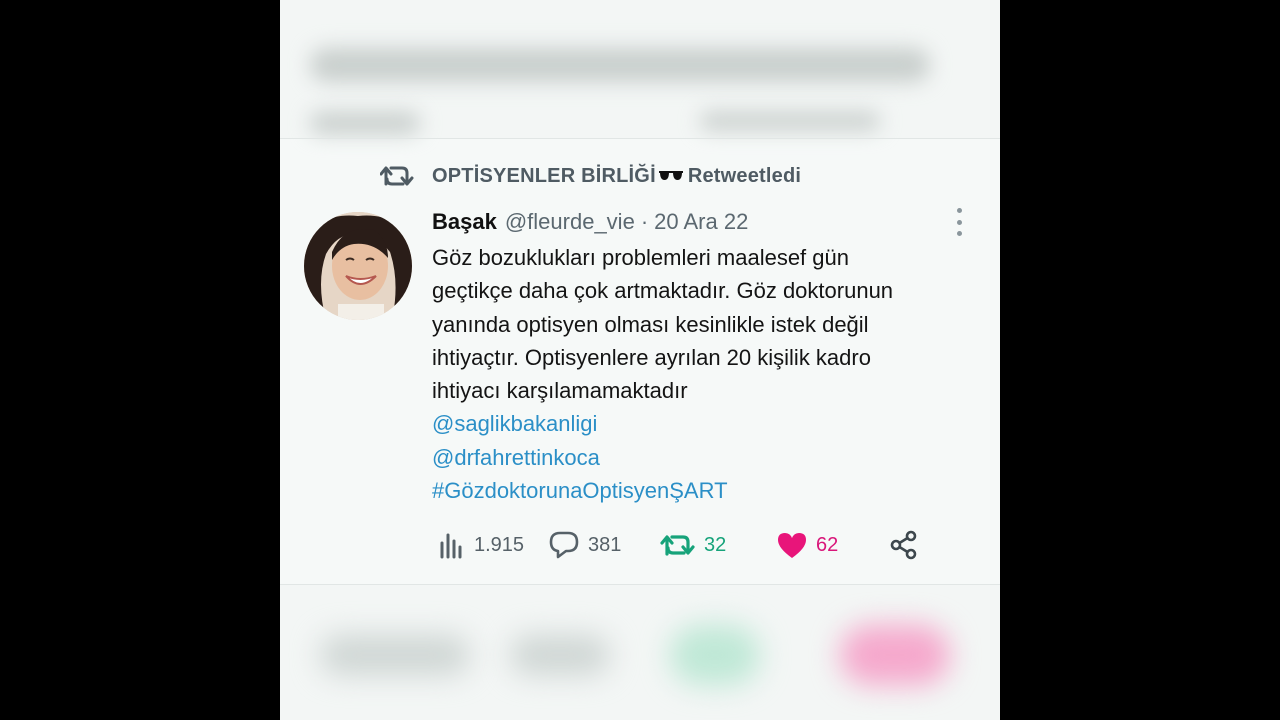 The image size is (1280, 720). What do you see at coordinates (715, 544) in the screenshot?
I see `retweet-count: 32` at bounding box center [715, 544].